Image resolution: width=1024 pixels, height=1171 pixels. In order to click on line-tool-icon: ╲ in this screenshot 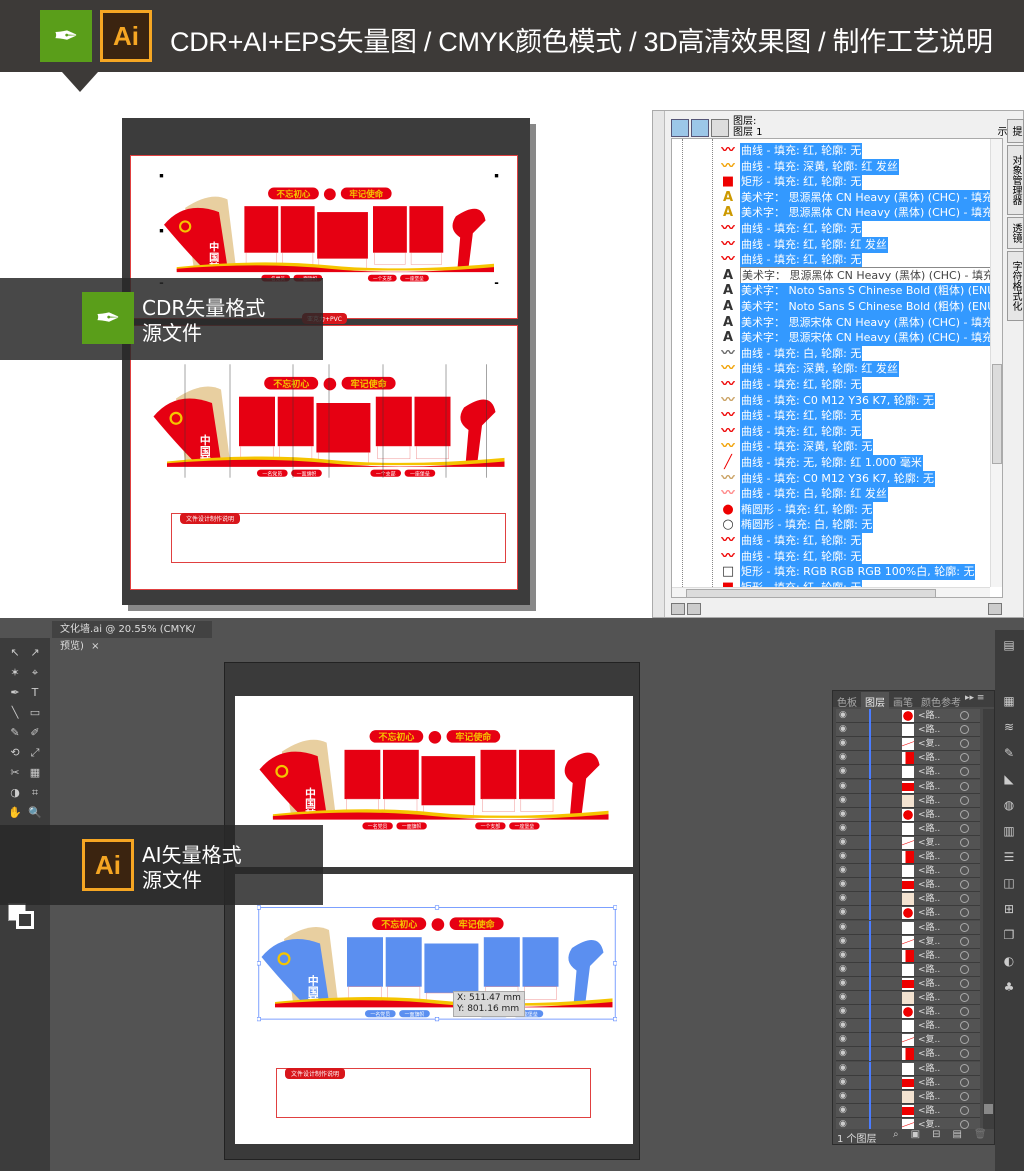, I will do `click(15, 714)`.